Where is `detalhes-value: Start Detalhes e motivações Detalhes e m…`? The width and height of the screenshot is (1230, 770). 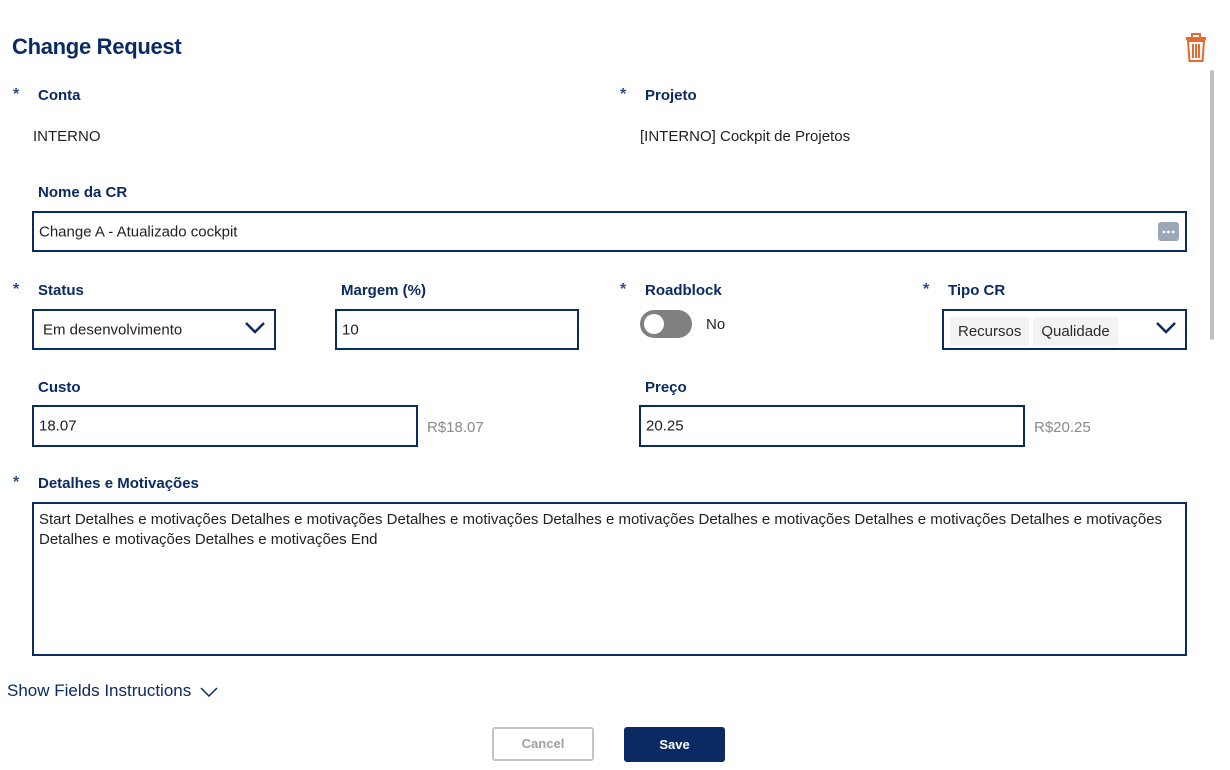 detalhes-value: Start Detalhes e motivações Detalhes e m… is located at coordinates (601, 529).